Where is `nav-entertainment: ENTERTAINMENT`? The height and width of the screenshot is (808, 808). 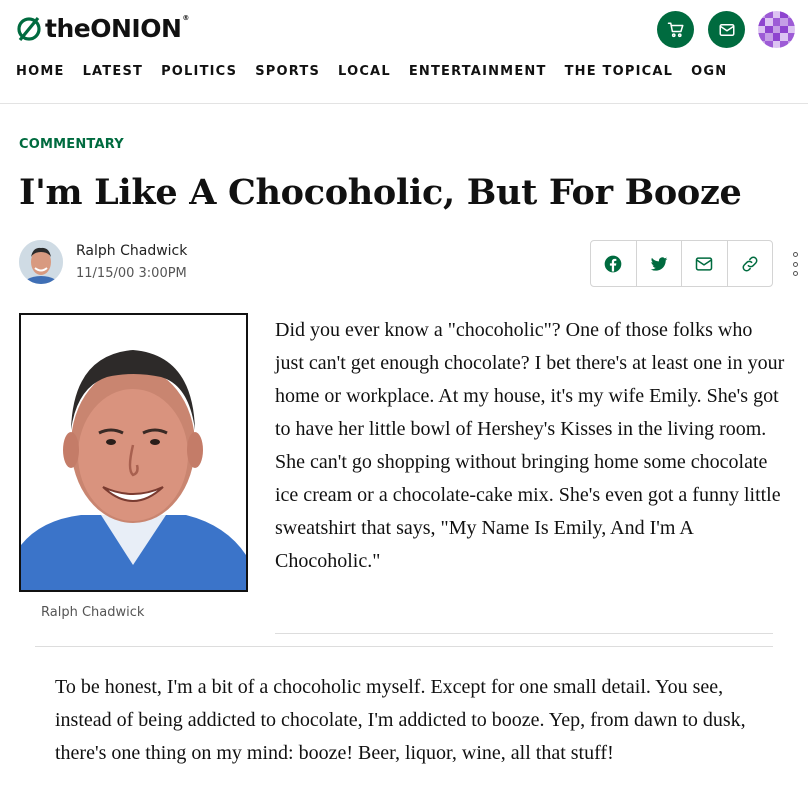 nav-entertainment: ENTERTAINMENT is located at coordinates (478, 71).